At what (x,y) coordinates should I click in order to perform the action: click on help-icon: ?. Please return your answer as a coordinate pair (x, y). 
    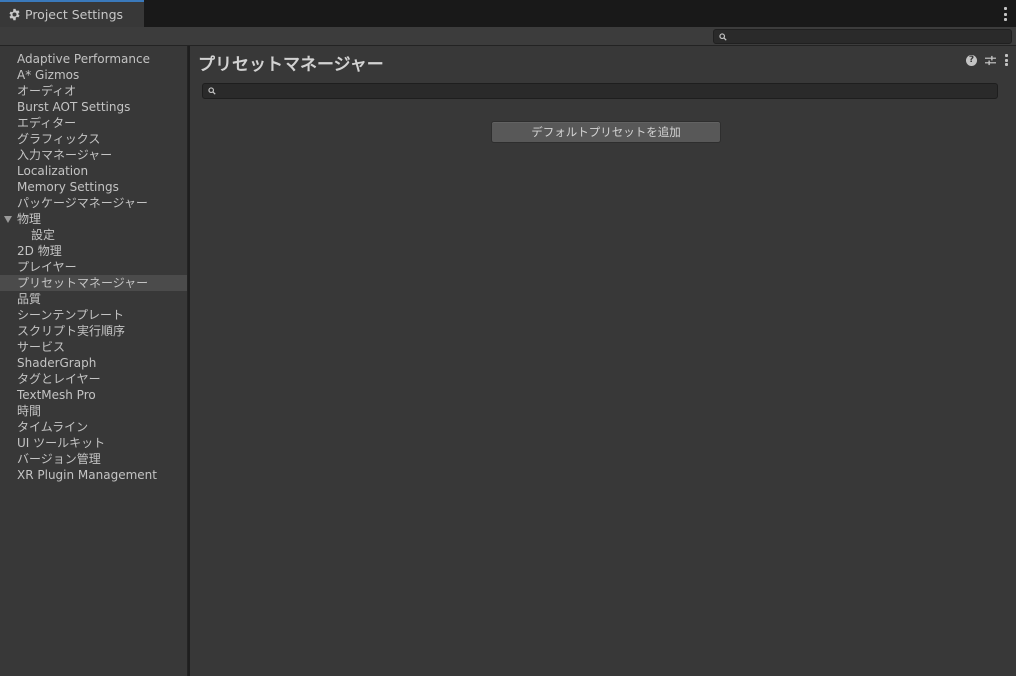
    Looking at the image, I should click on (971, 60).